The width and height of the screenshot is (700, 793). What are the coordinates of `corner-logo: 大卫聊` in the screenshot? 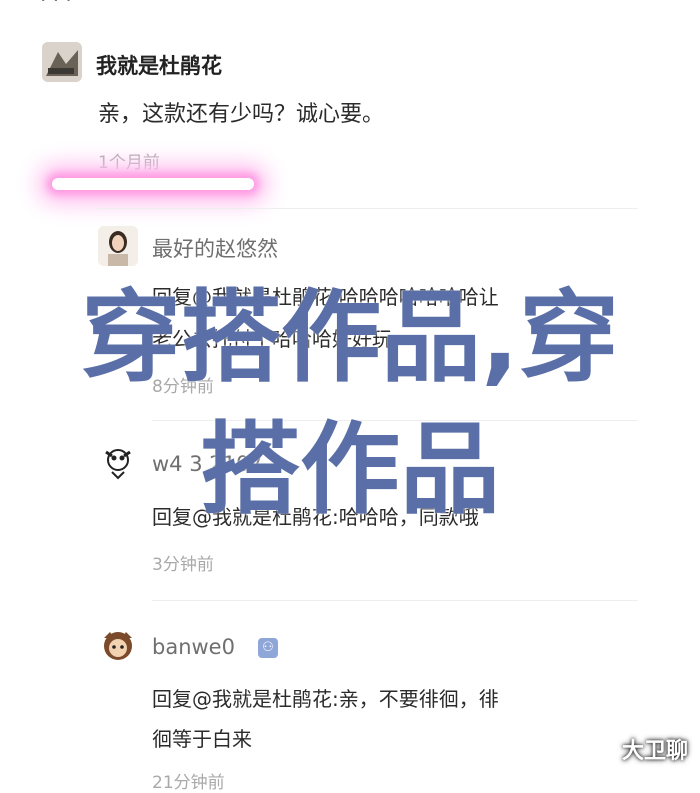 It's located at (654, 751).